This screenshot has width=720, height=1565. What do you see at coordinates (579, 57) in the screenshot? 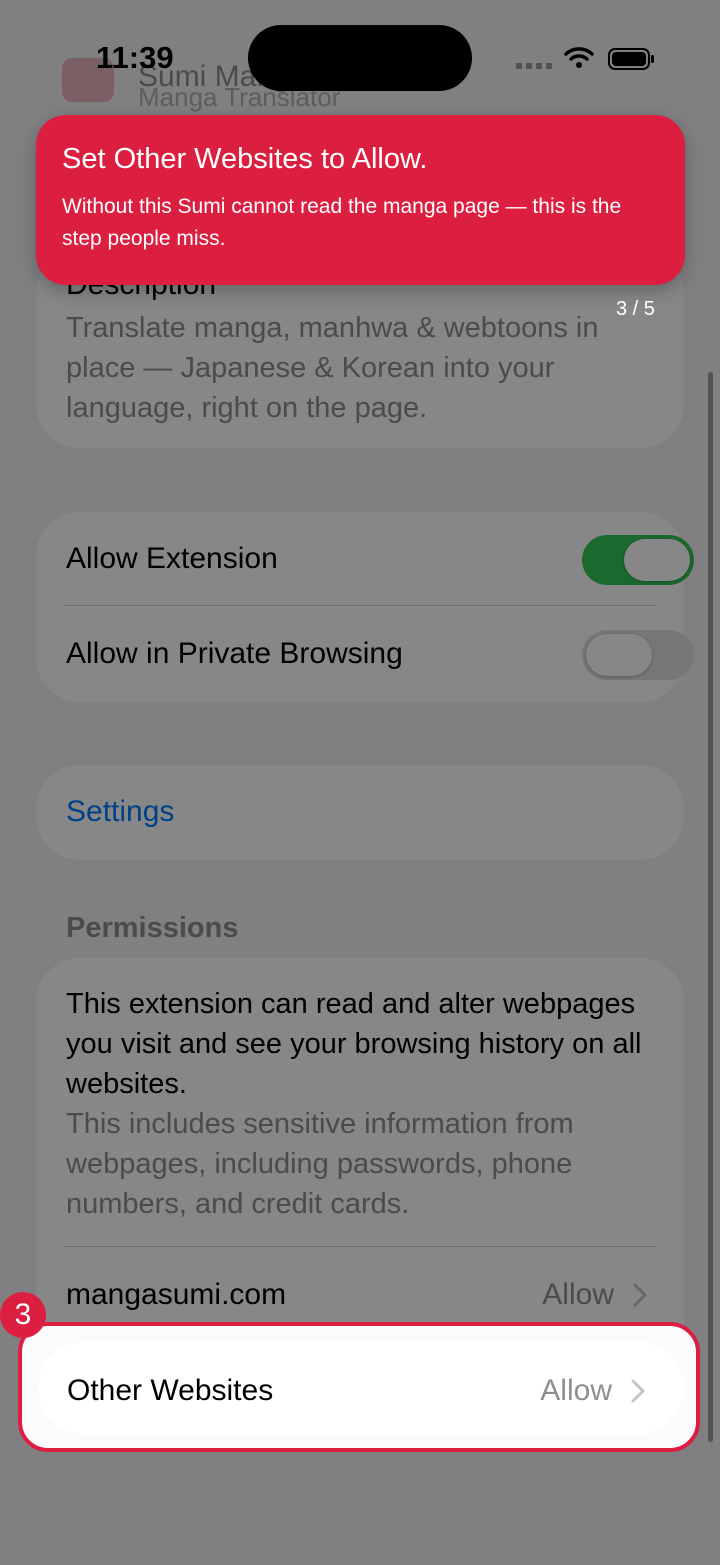
I see `wifi-icon` at bounding box center [579, 57].